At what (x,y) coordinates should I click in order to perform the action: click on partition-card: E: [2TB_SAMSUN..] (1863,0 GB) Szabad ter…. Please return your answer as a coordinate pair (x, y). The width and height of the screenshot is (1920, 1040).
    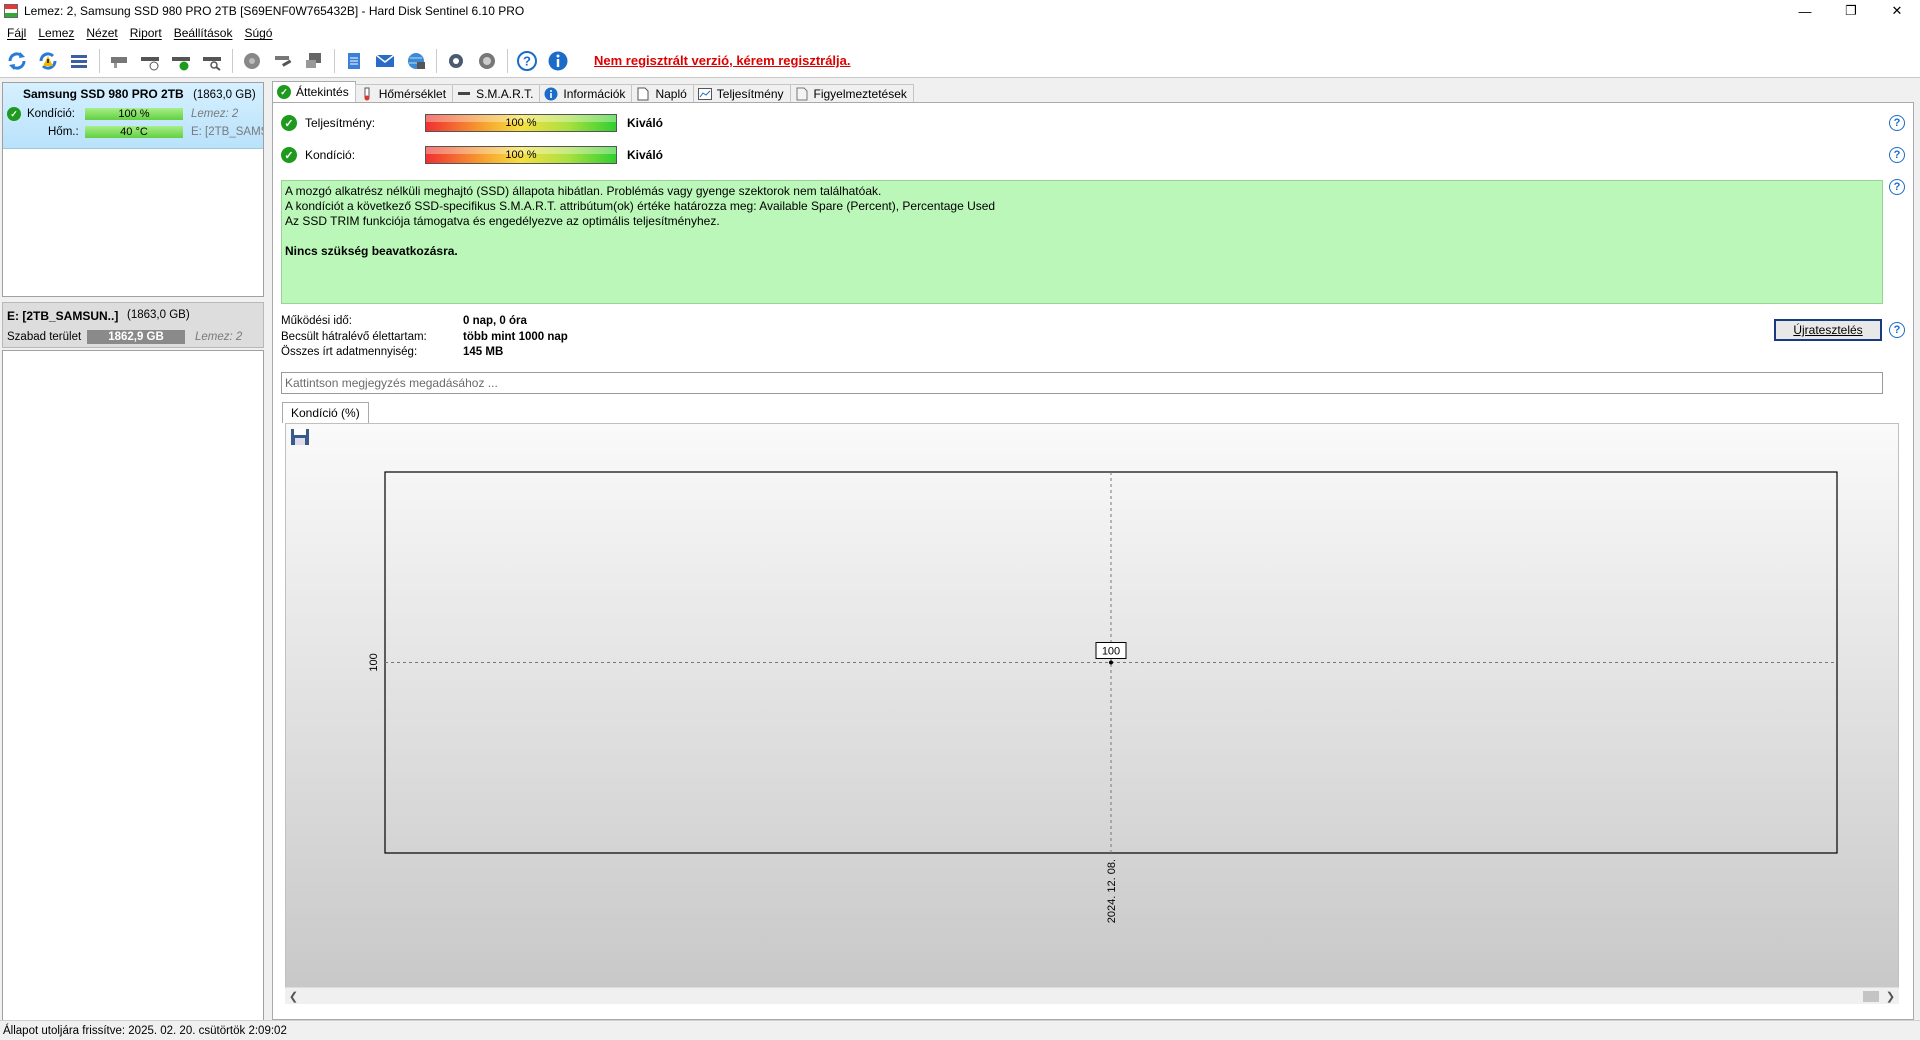
    Looking at the image, I should click on (133, 325).